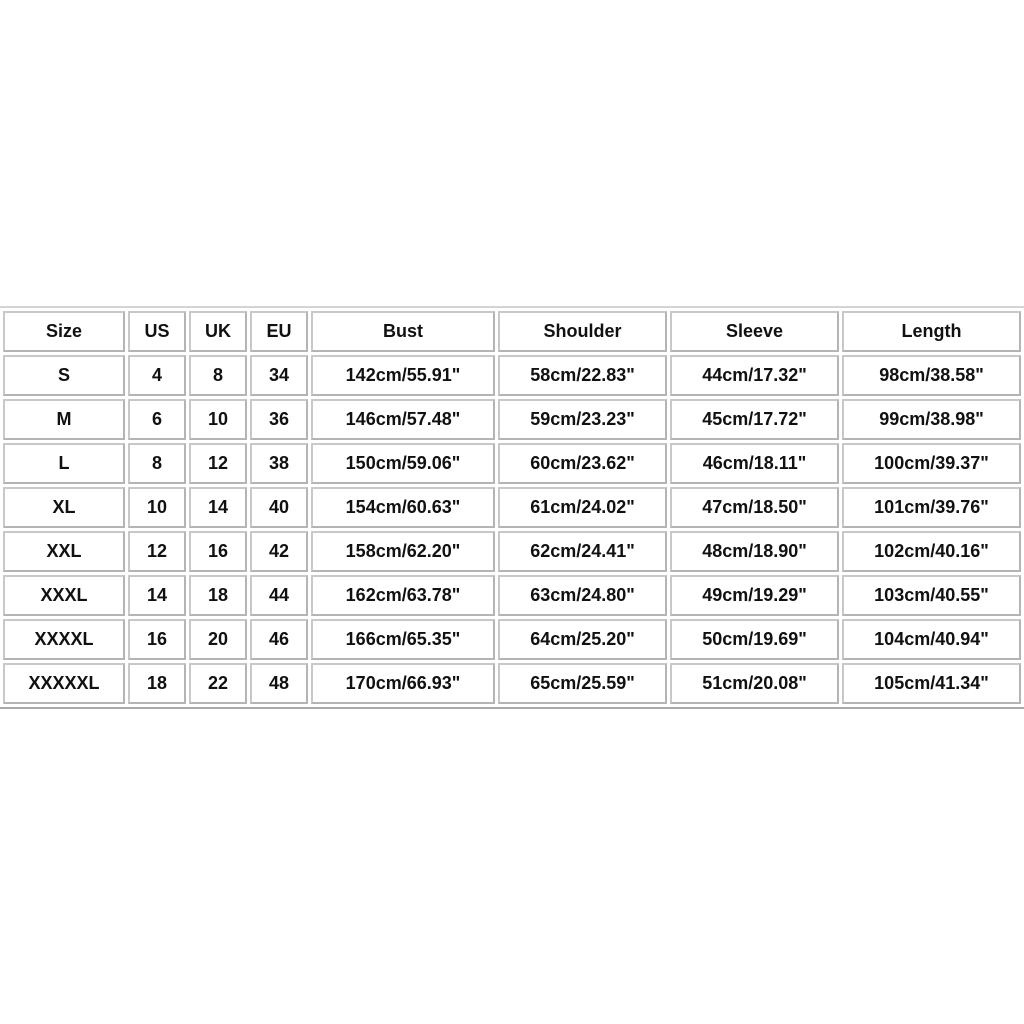  What do you see at coordinates (218, 375) in the screenshot?
I see `cell-uk: 8` at bounding box center [218, 375].